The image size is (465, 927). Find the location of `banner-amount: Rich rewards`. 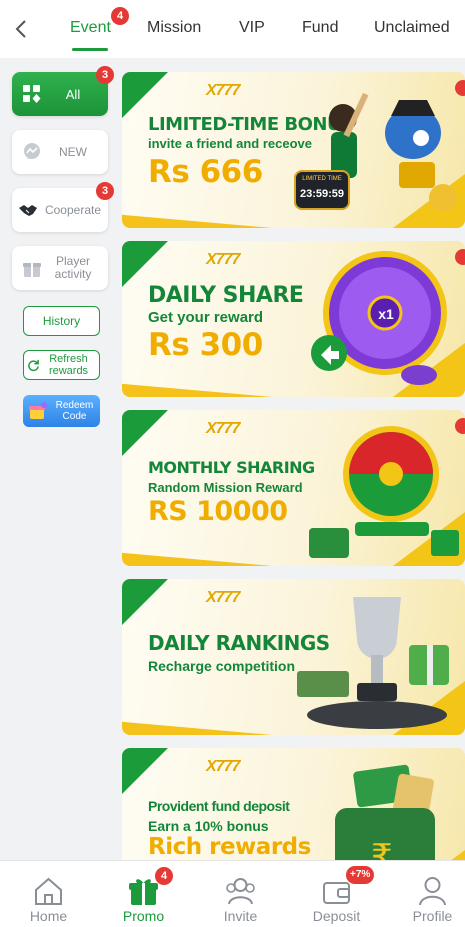

banner-amount: Rich rewards is located at coordinates (229, 847).